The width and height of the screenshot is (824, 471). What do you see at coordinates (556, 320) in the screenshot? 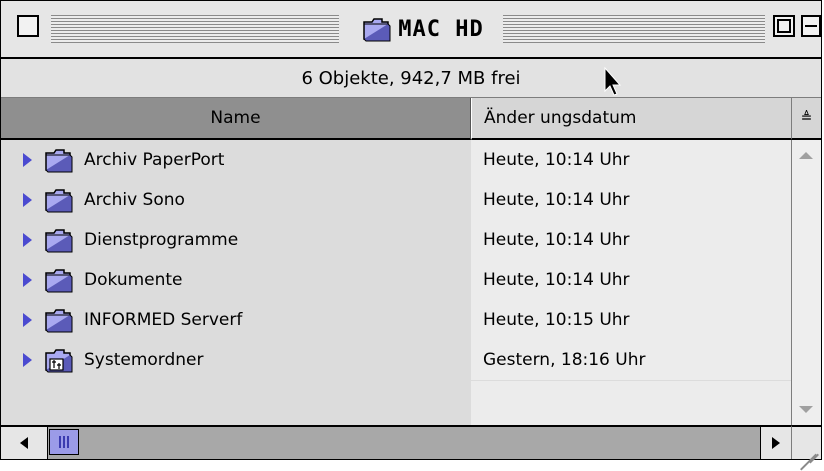
I see `item-date: Heute, 10:15 Uhr` at bounding box center [556, 320].